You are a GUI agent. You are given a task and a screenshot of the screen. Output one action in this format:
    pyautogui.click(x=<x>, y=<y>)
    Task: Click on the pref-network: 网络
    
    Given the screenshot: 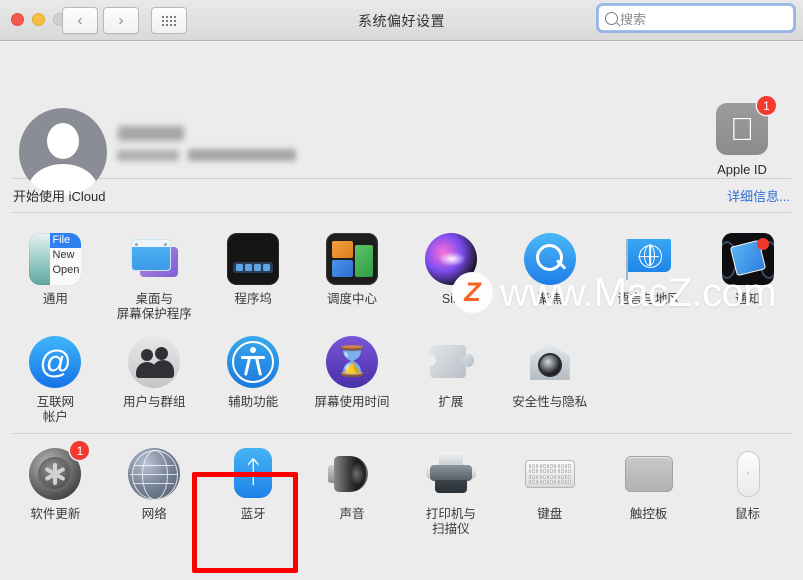 What is the action you would take?
    pyautogui.click(x=154, y=493)
    